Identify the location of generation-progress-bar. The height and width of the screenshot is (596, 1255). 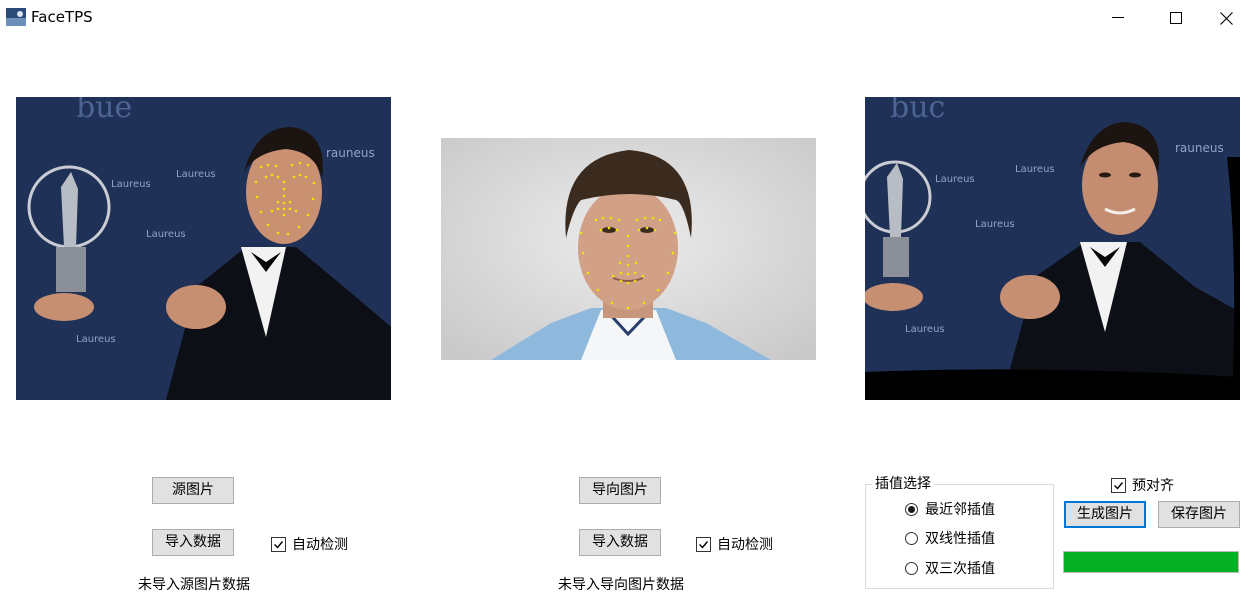
(1151, 562).